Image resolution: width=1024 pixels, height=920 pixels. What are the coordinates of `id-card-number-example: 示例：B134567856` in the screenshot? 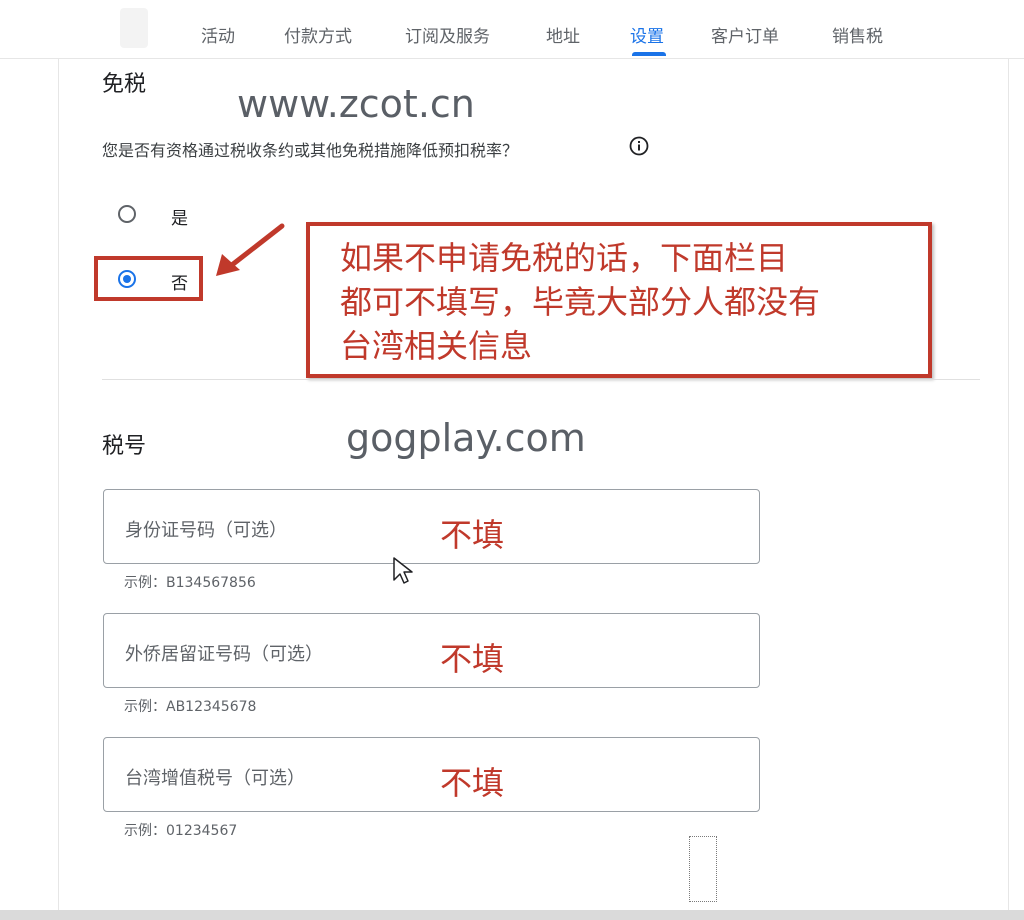 It's located at (190, 583).